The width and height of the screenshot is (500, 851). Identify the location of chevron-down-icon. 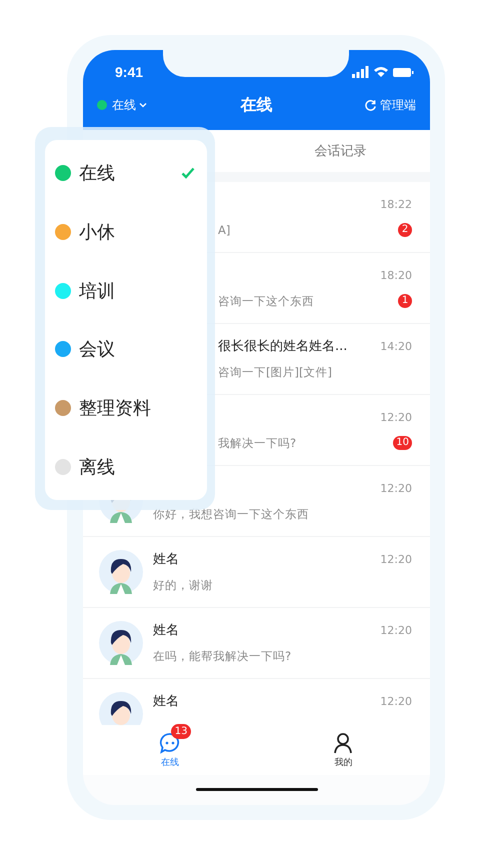
(143, 105).